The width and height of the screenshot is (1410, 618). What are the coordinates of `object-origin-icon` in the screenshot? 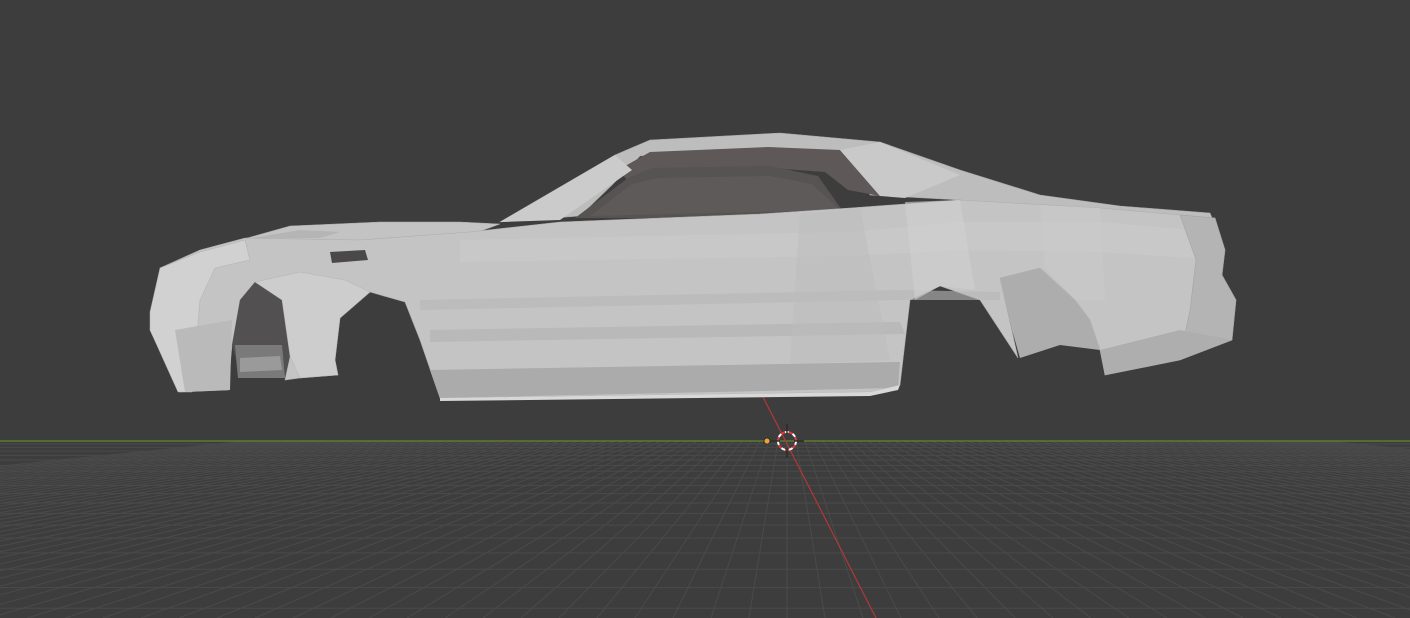 It's located at (767, 441).